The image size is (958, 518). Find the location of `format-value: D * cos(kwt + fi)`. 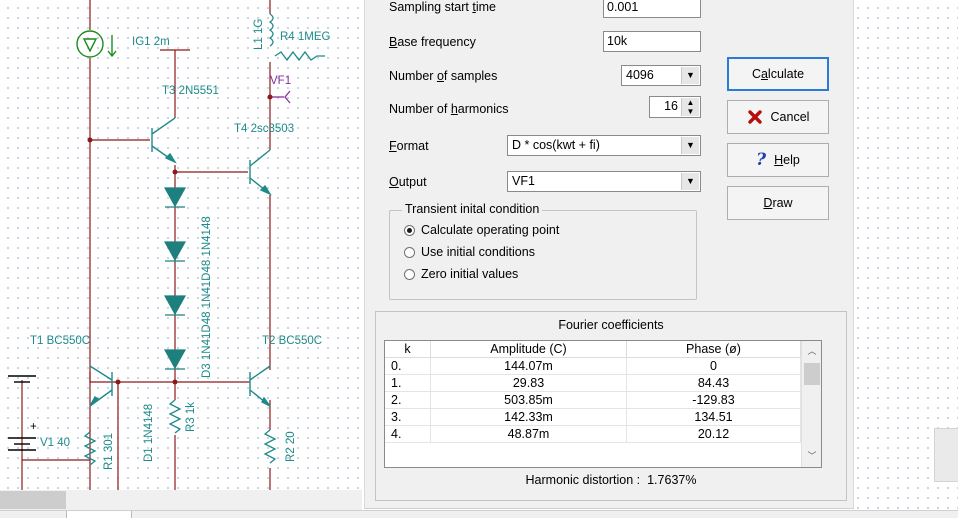

format-value: D * cos(kwt + fi) is located at coordinates (556, 145).